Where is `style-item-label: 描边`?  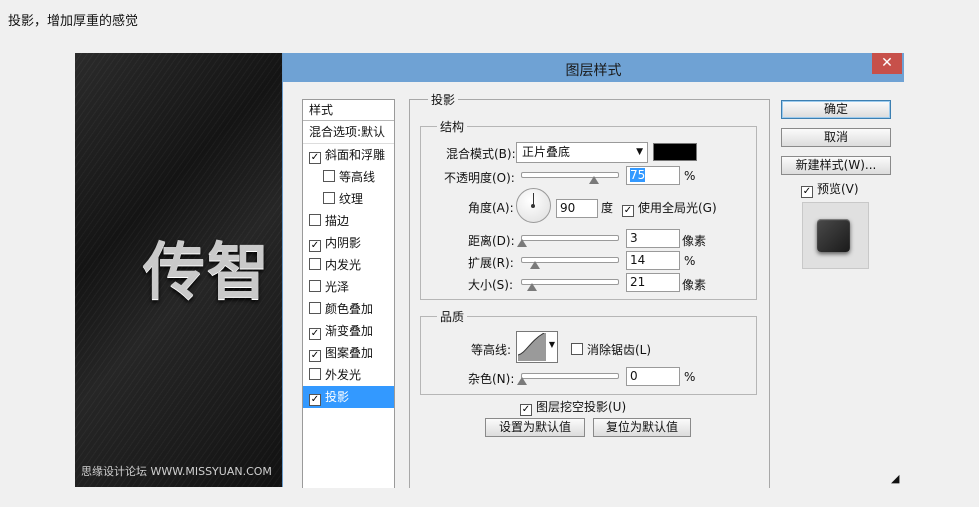
style-item-label: 描边 is located at coordinates (337, 221).